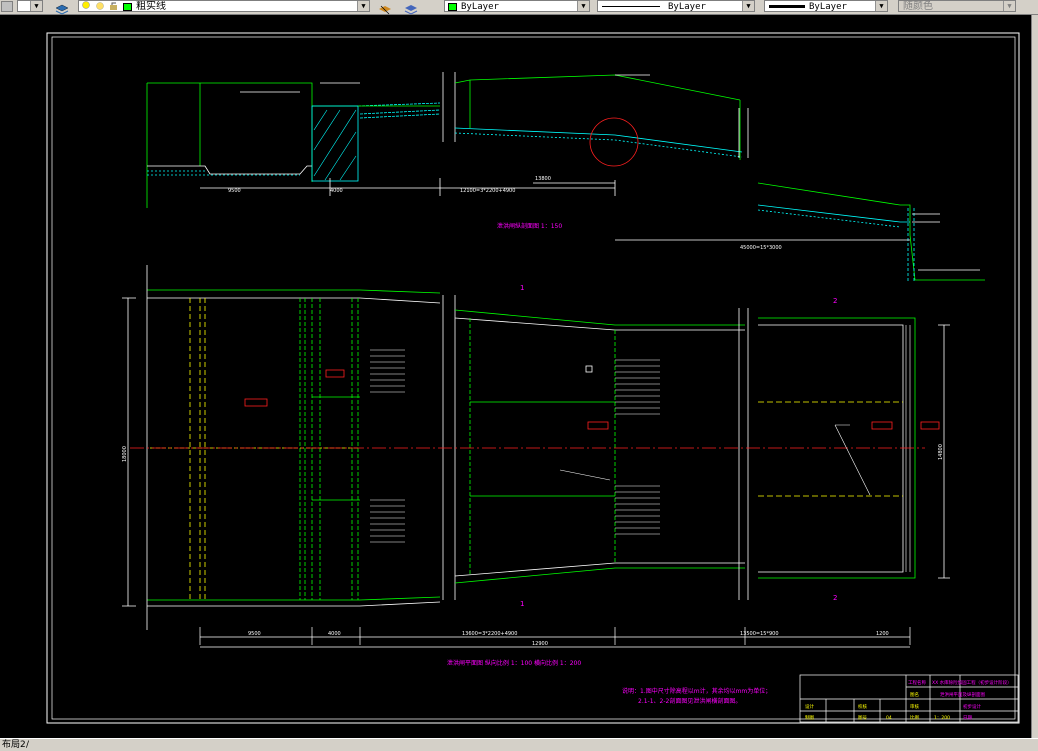 This screenshot has width=1038, height=751. I want to click on tb-drawn: 制图, so click(809, 717).